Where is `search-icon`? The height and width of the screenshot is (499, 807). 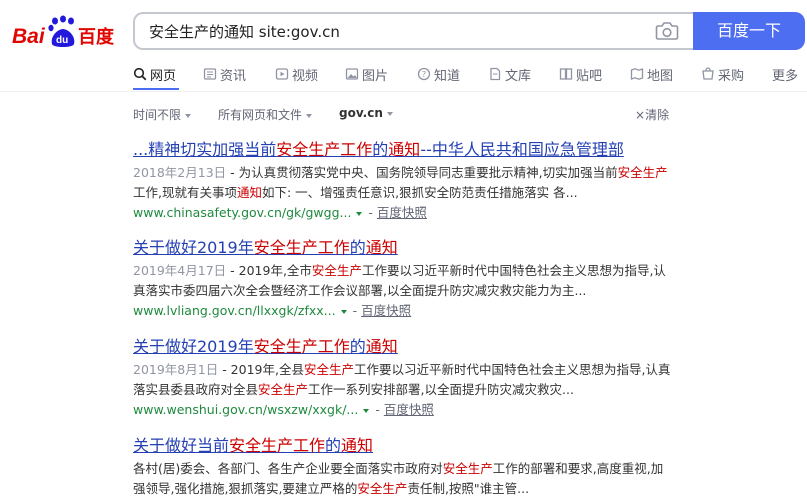
search-icon is located at coordinates (140, 74).